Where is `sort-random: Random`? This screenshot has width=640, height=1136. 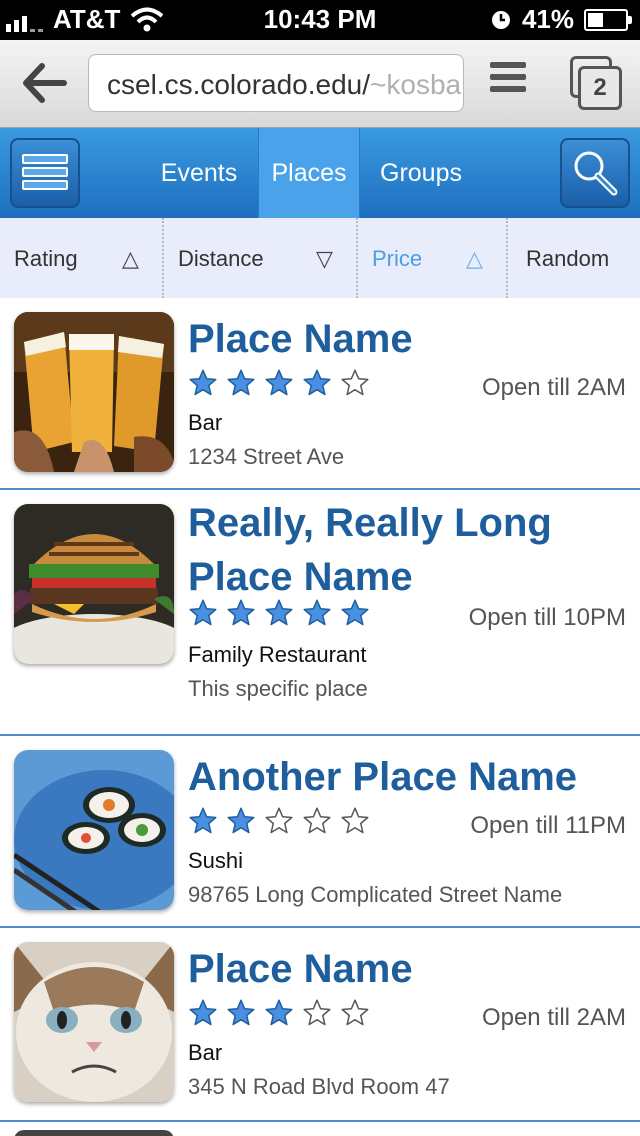
sort-random: Random is located at coordinates (574, 258).